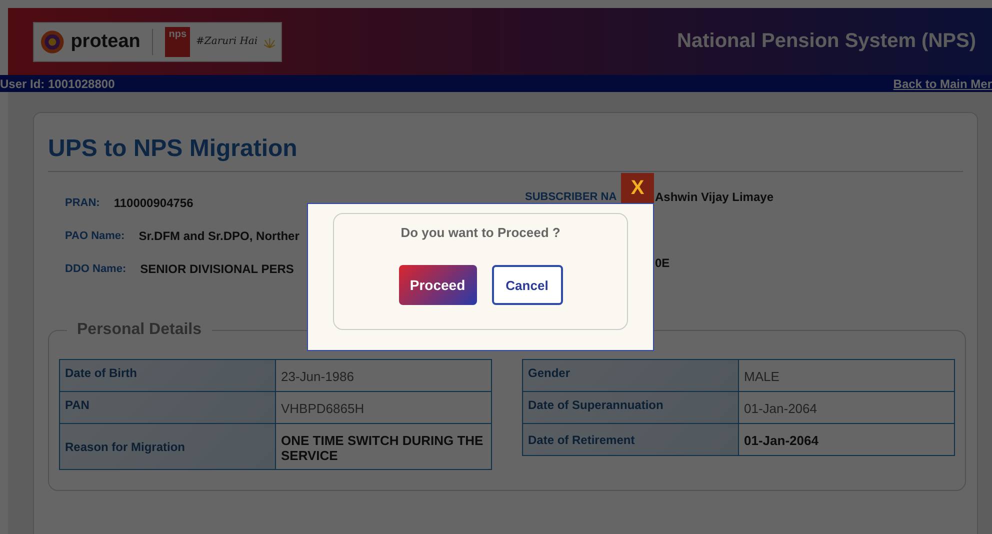 Image resolution: width=992 pixels, height=534 pixels. I want to click on proceed-button: Proceed, so click(437, 285).